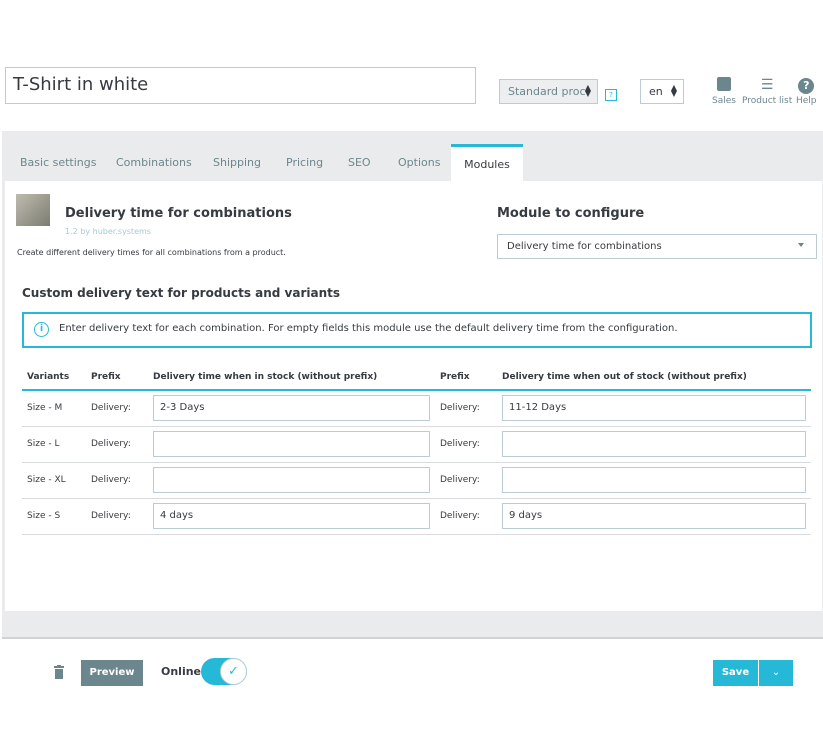 This screenshot has width=823, height=750. I want to click on trash-icon, so click(59, 672).